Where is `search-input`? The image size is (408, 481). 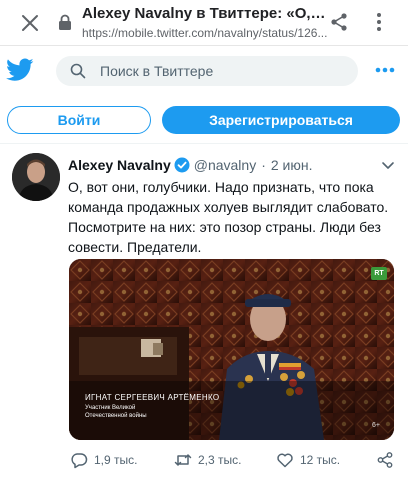 search-input is located at coordinates (225, 71).